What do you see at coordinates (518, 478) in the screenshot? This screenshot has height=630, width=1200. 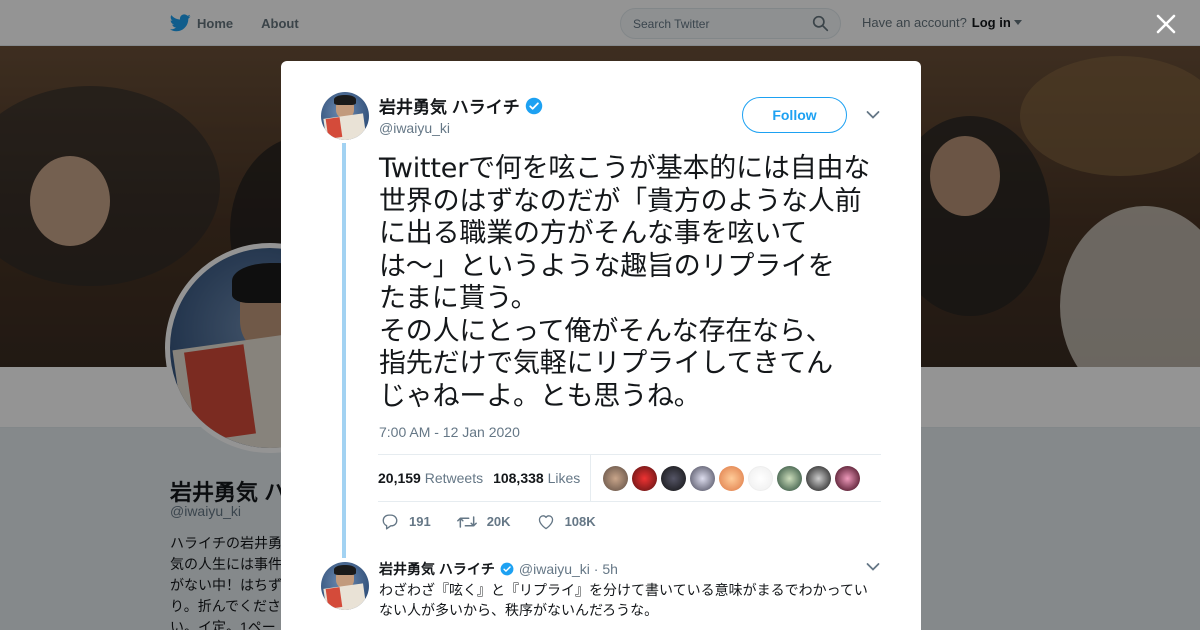 I see `likes-count: 108,338` at bounding box center [518, 478].